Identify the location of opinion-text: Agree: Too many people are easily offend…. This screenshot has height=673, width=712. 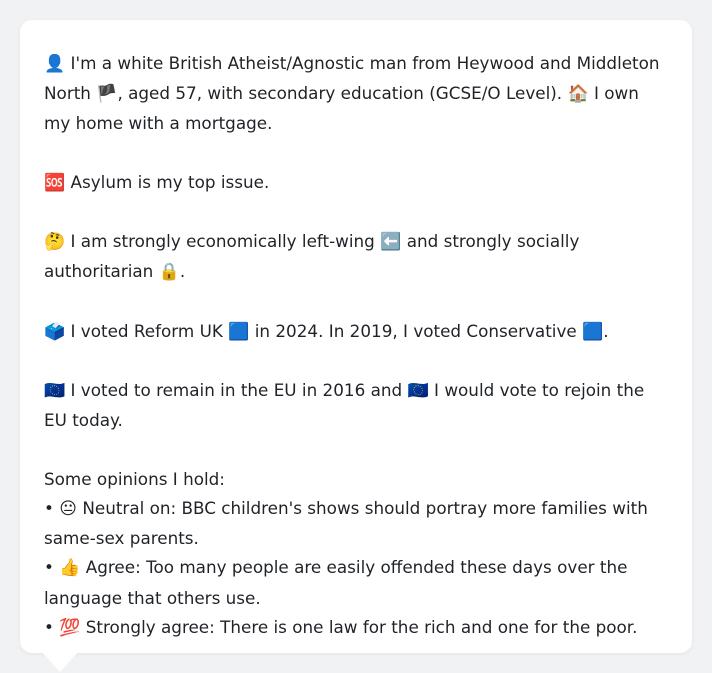
(336, 582).